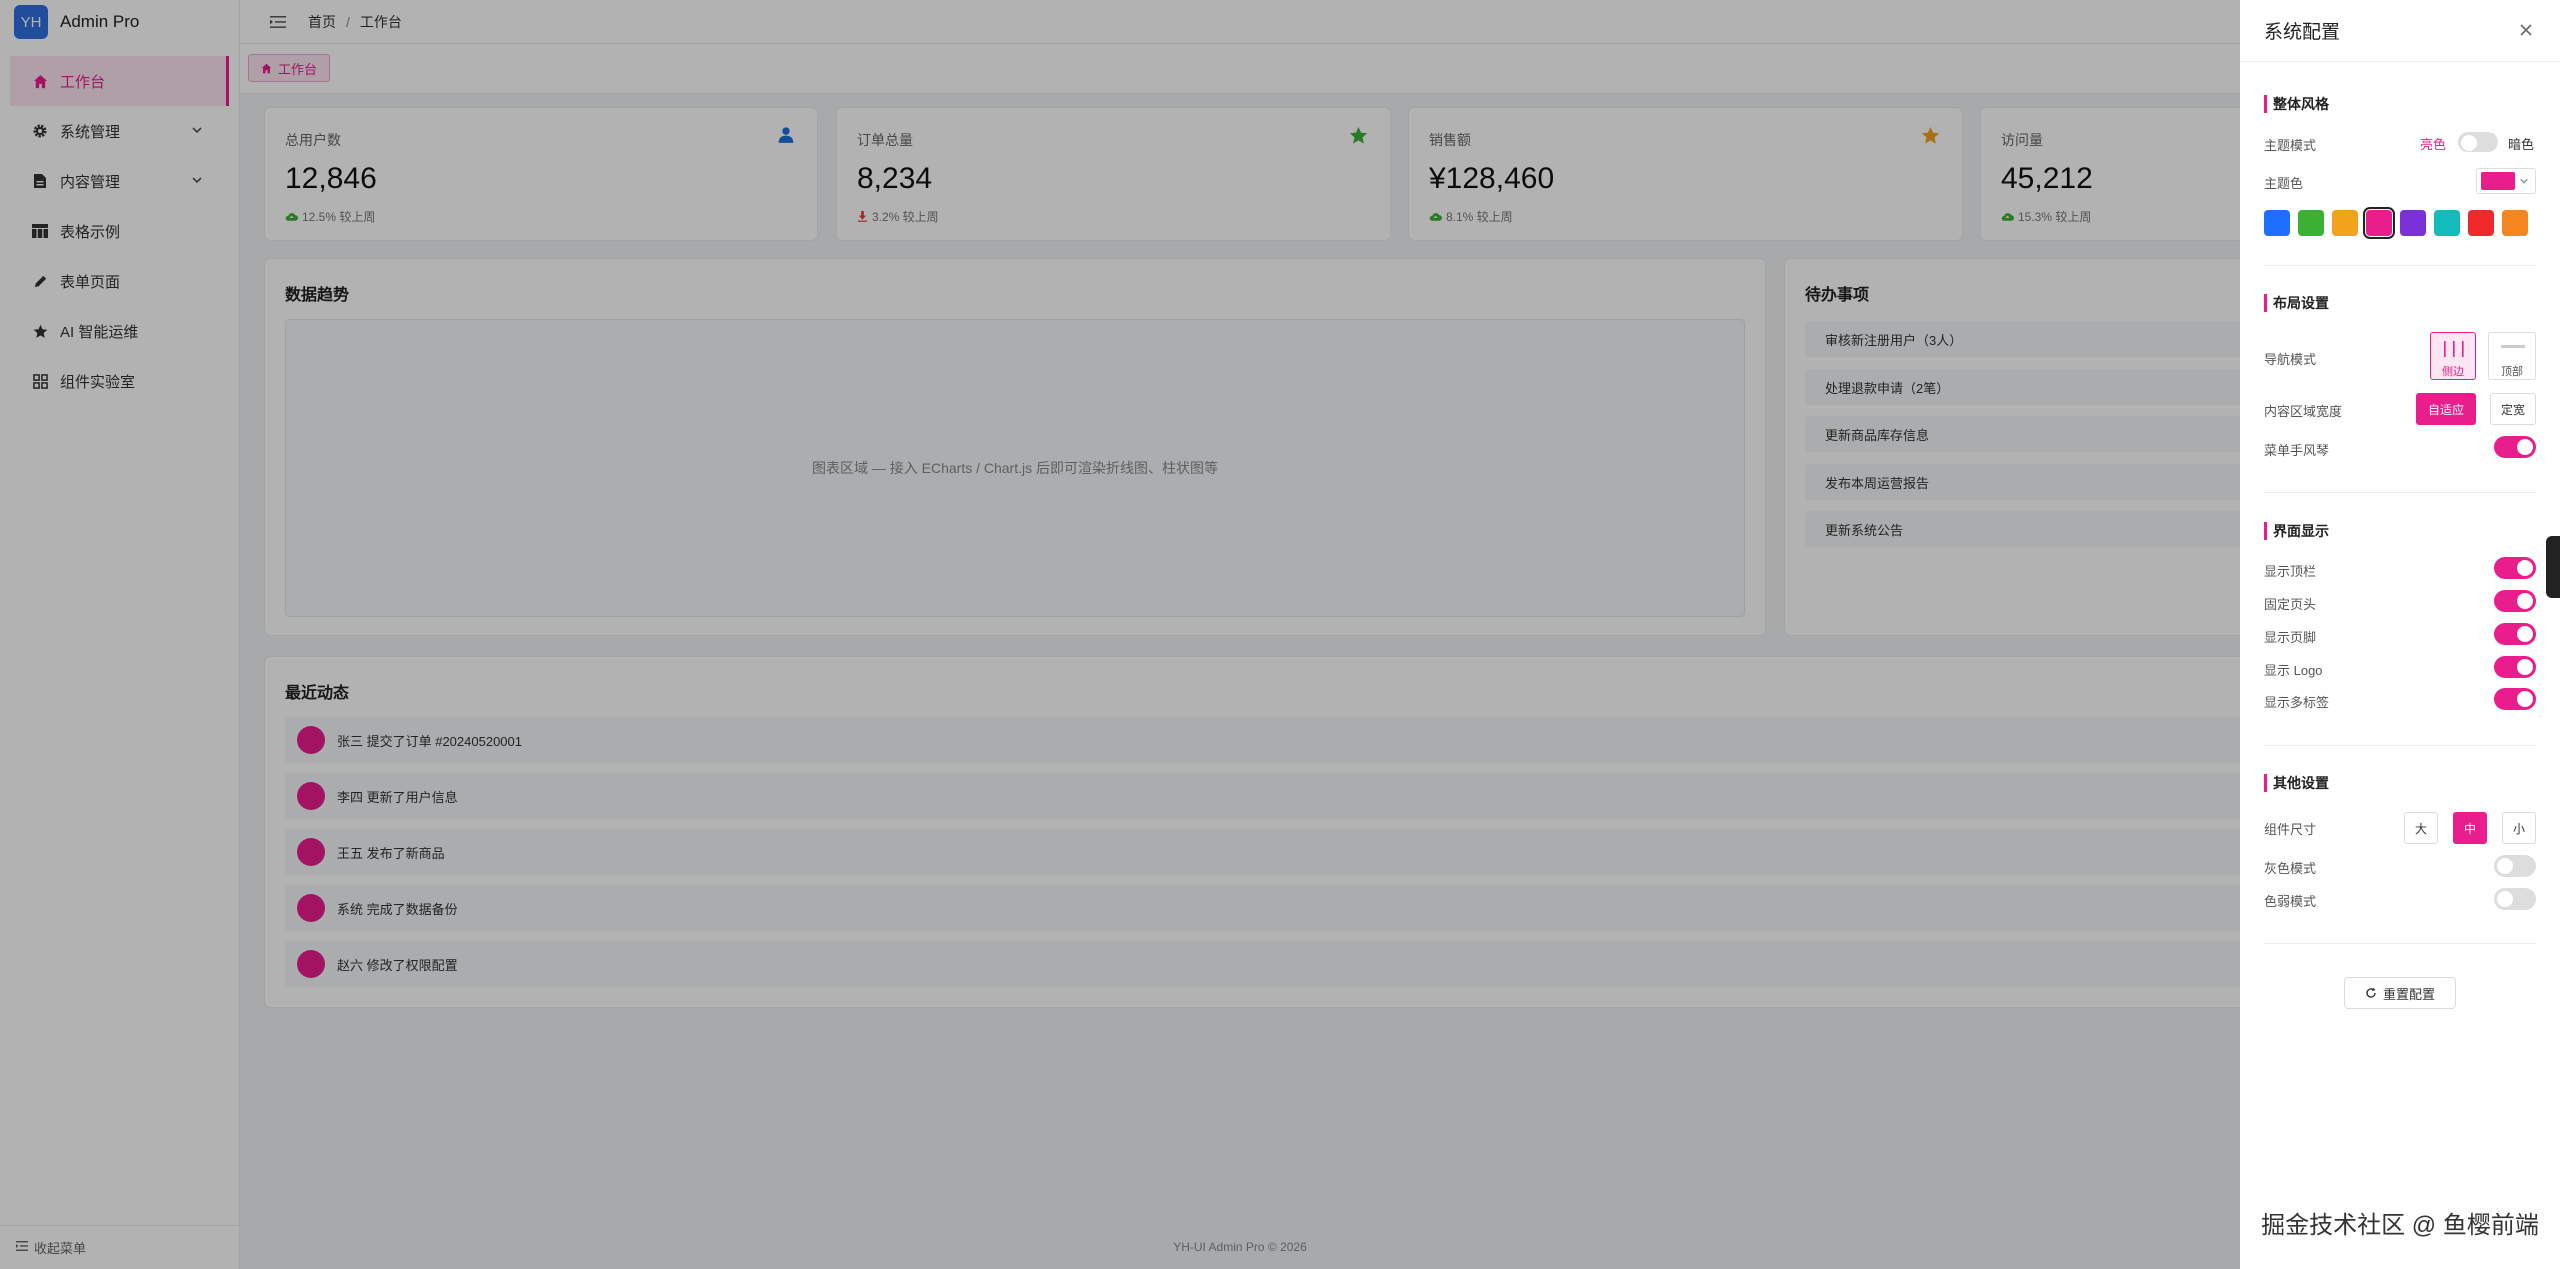 The width and height of the screenshot is (2560, 1269). I want to click on gray-mode-toggle, so click(2515, 866).